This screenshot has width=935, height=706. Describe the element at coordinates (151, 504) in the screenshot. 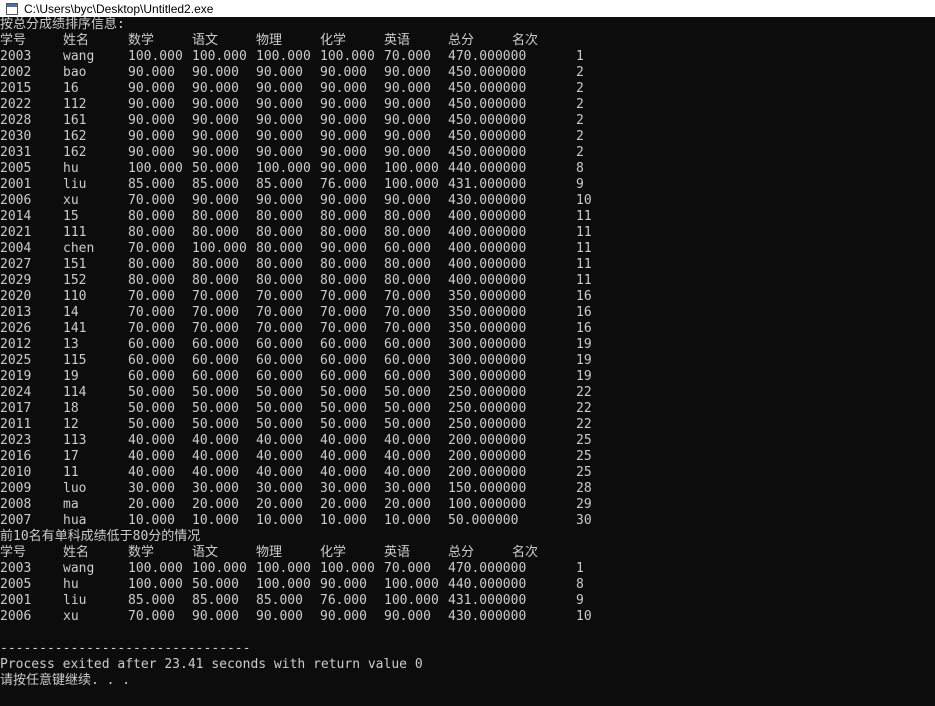

I see `table-cell: 20.000` at that location.